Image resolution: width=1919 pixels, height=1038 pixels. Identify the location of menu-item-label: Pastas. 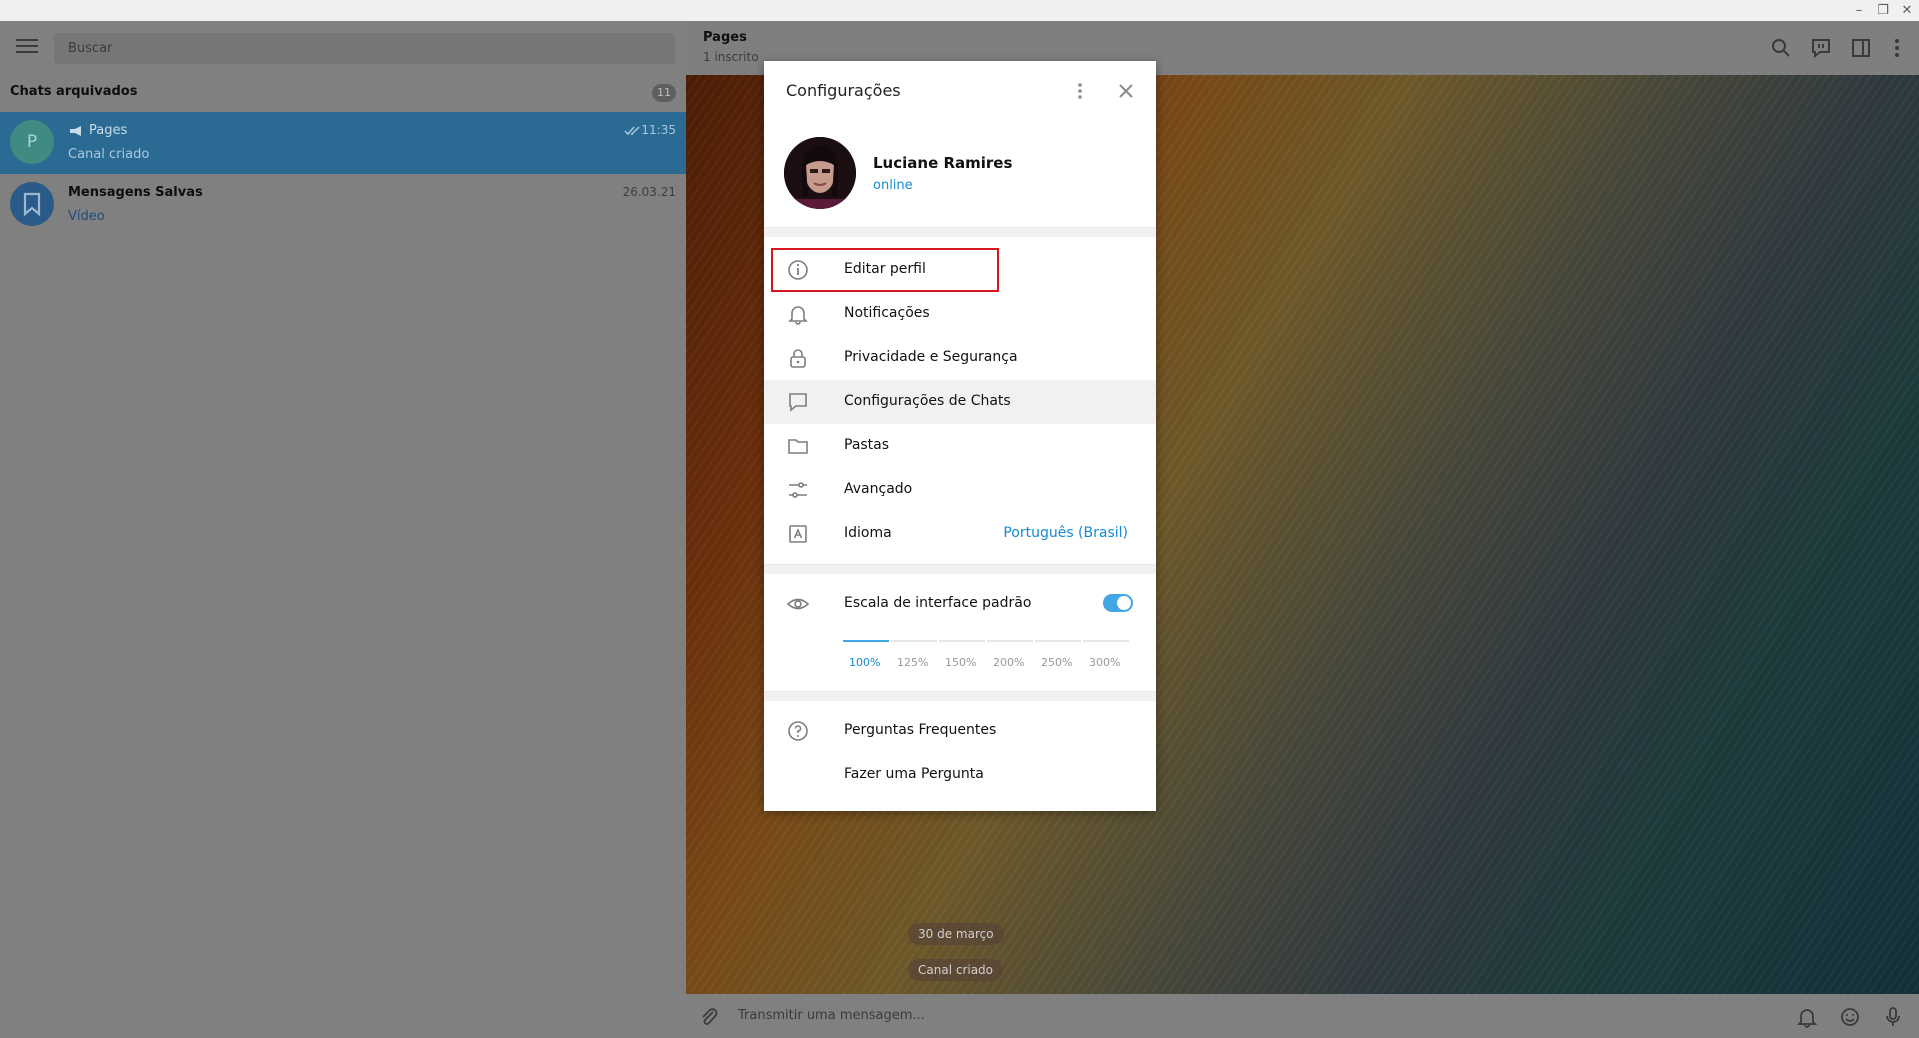
(867, 445).